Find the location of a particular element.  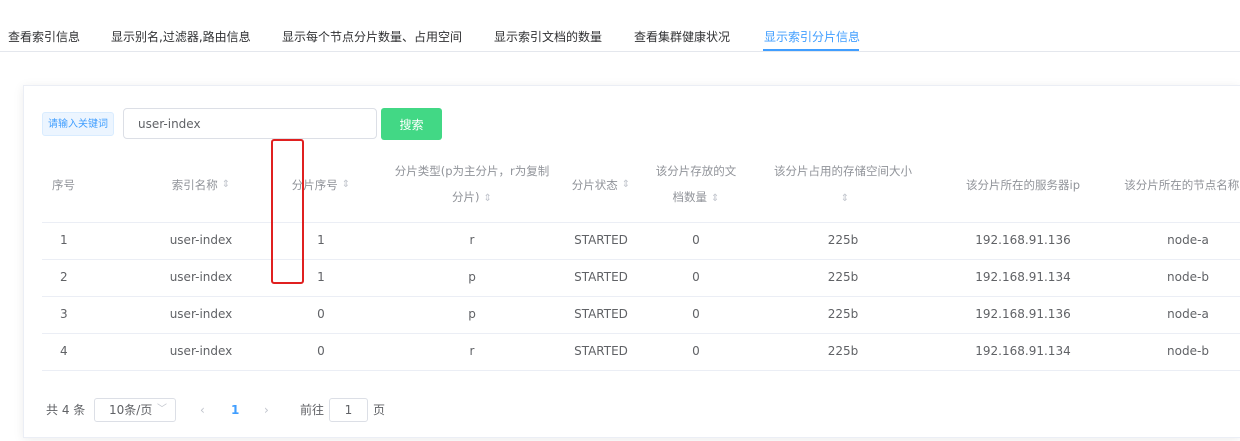

goto-page-input is located at coordinates (348, 410).